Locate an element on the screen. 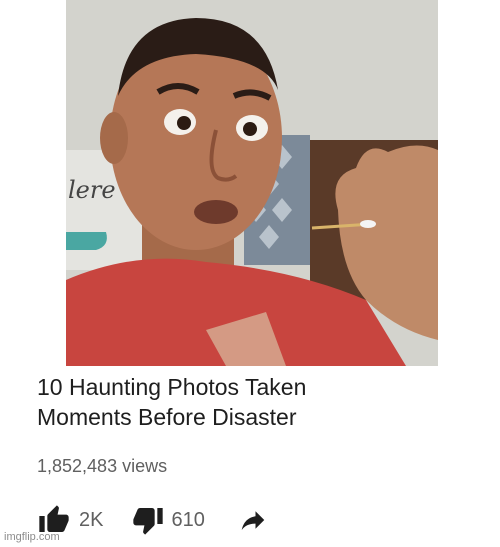 Image resolution: width=500 pixels, height=547 pixels. view-count: 1,852,483 views is located at coordinates (102, 466).